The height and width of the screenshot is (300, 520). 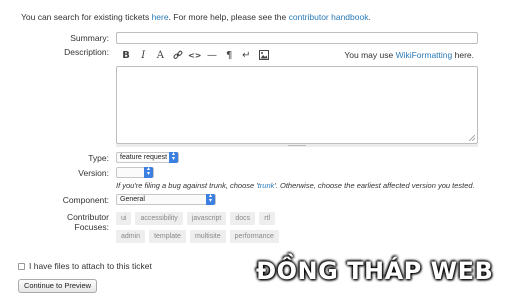 I want to click on intro-prefix: You can search for existing tickets, so click(x=86, y=17).